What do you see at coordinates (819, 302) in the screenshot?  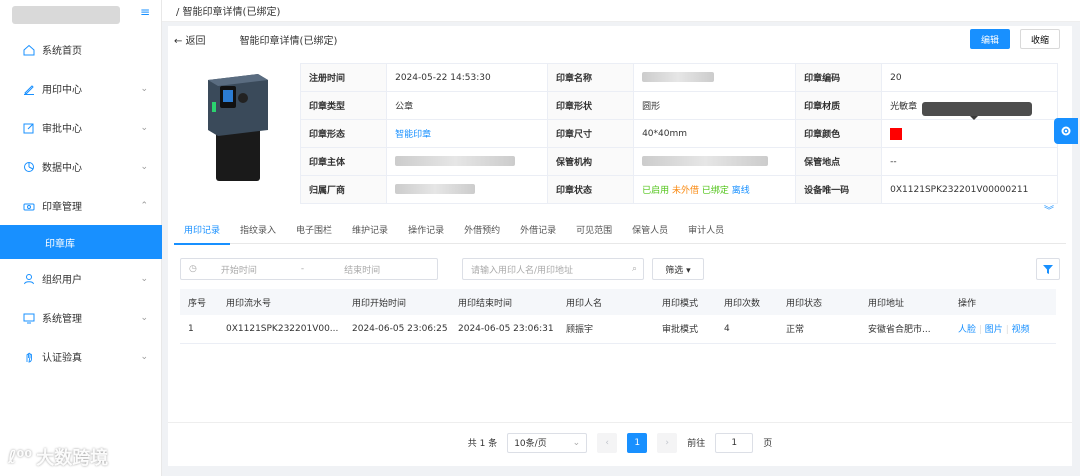 I see `col-status: 用印状态` at bounding box center [819, 302].